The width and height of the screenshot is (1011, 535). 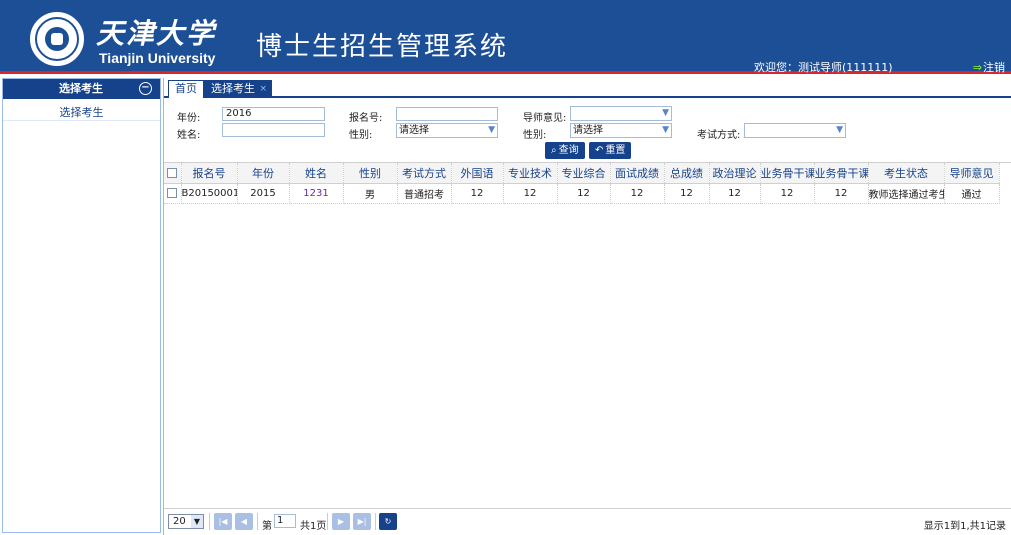 What do you see at coordinates (273, 114) in the screenshot?
I see `year-input: 2016` at bounding box center [273, 114].